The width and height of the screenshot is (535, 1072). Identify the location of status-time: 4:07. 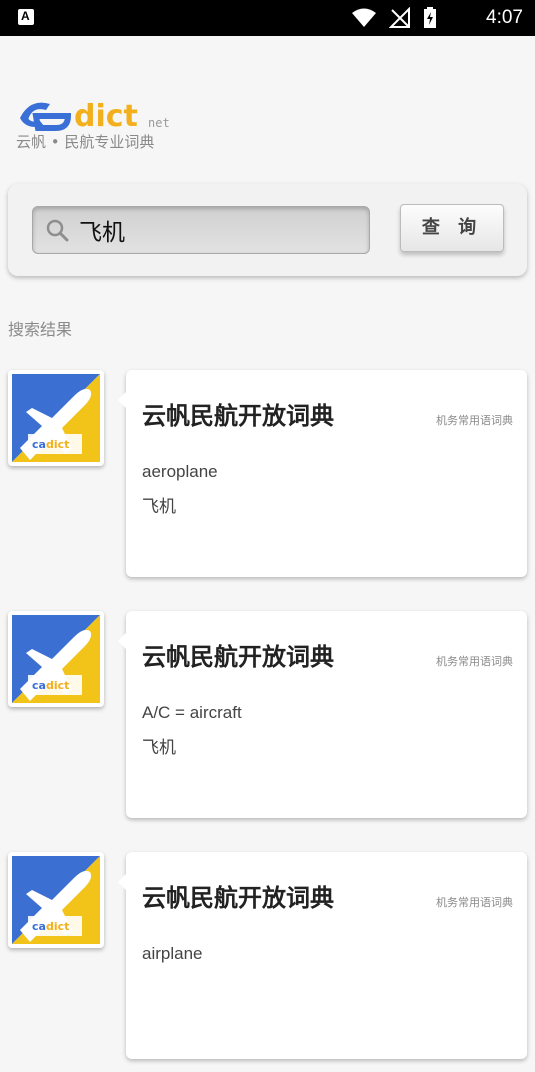
(504, 17).